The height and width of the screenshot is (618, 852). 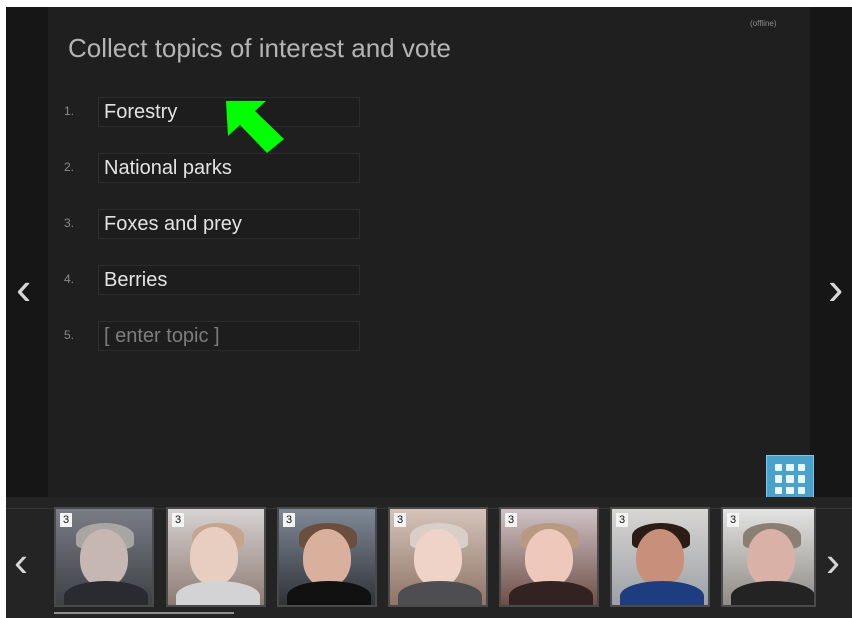 I want to click on strip-progress, so click(x=144, y=613).